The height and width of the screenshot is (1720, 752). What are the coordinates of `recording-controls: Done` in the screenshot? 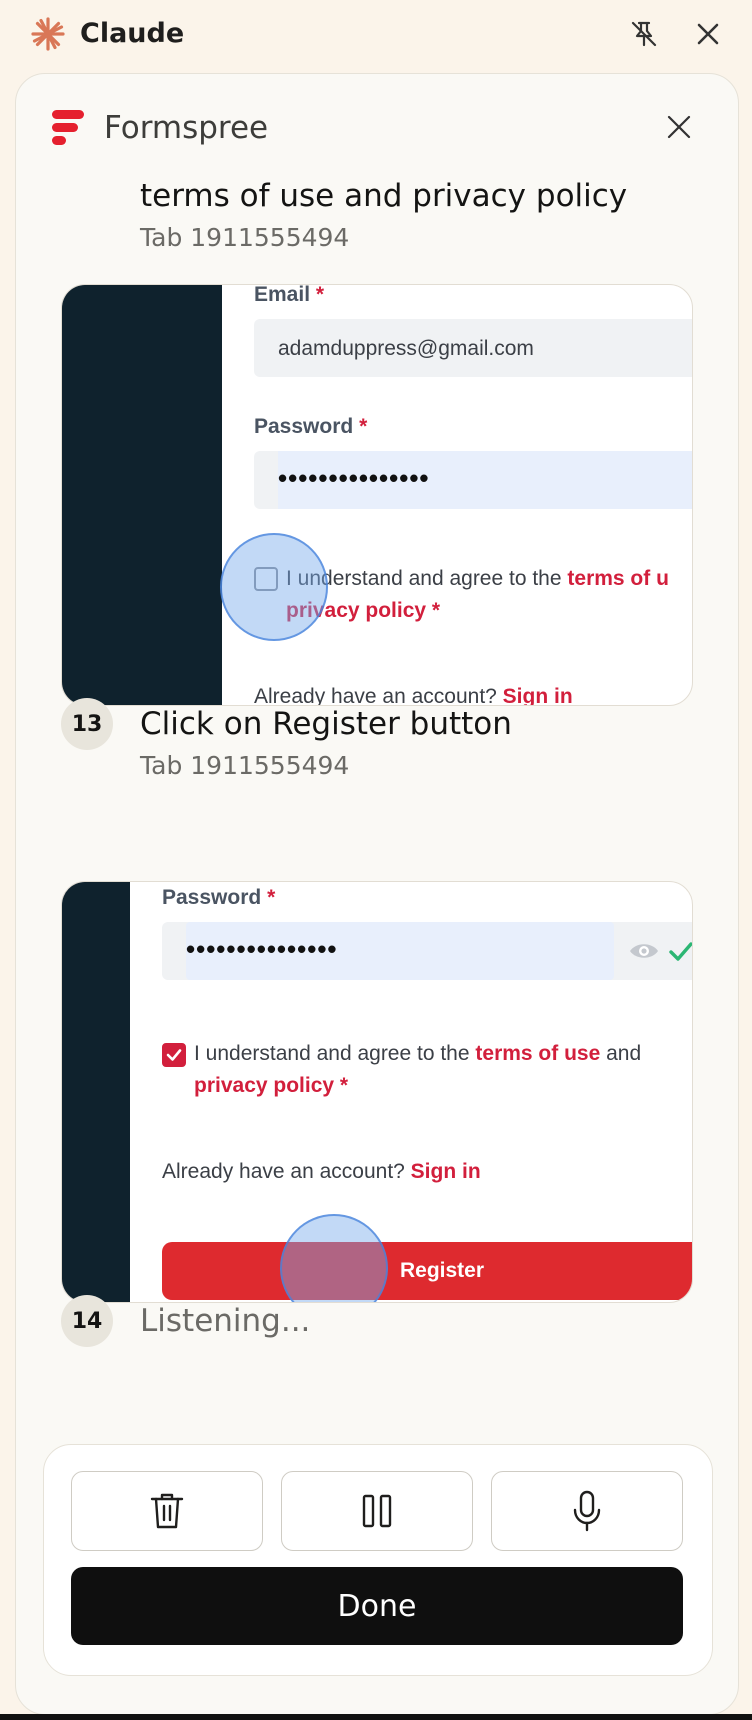 It's located at (378, 1560).